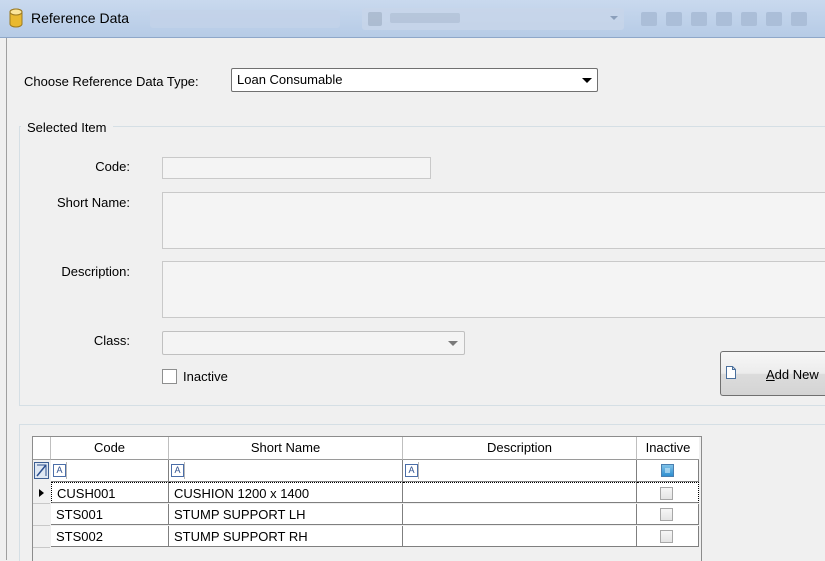 This screenshot has width=825, height=561. Describe the element at coordinates (169, 376) in the screenshot. I see `inactive-checkbox` at that location.